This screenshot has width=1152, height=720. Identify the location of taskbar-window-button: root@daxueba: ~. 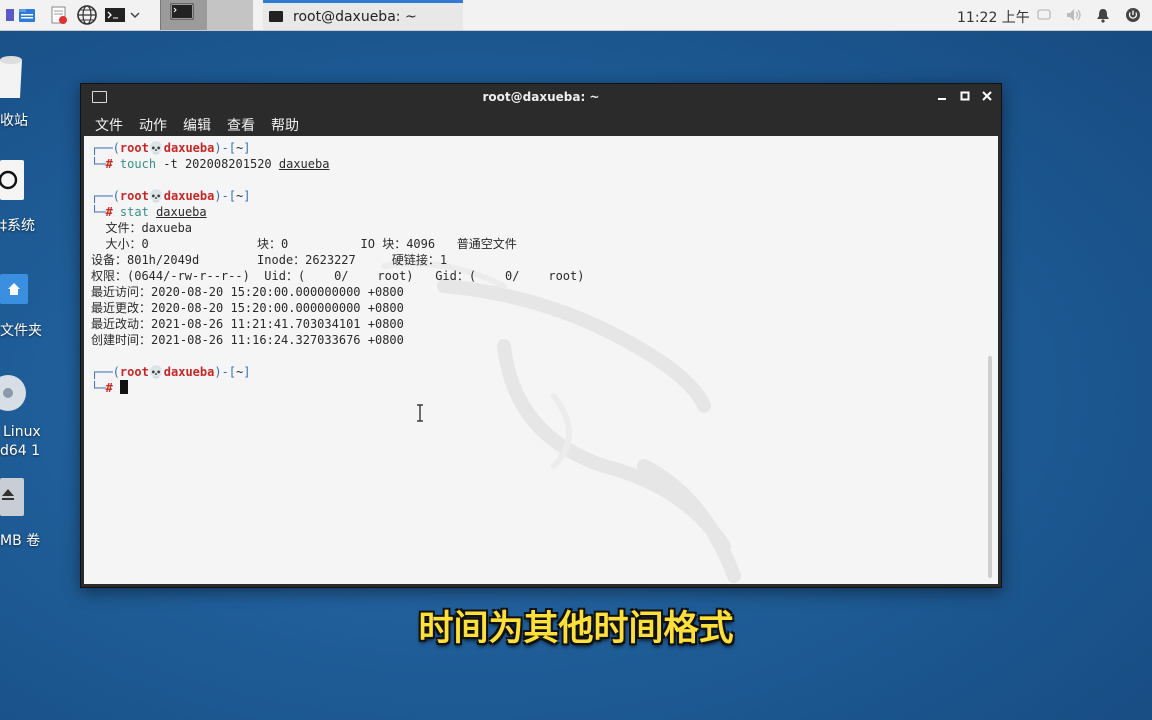
(363, 15).